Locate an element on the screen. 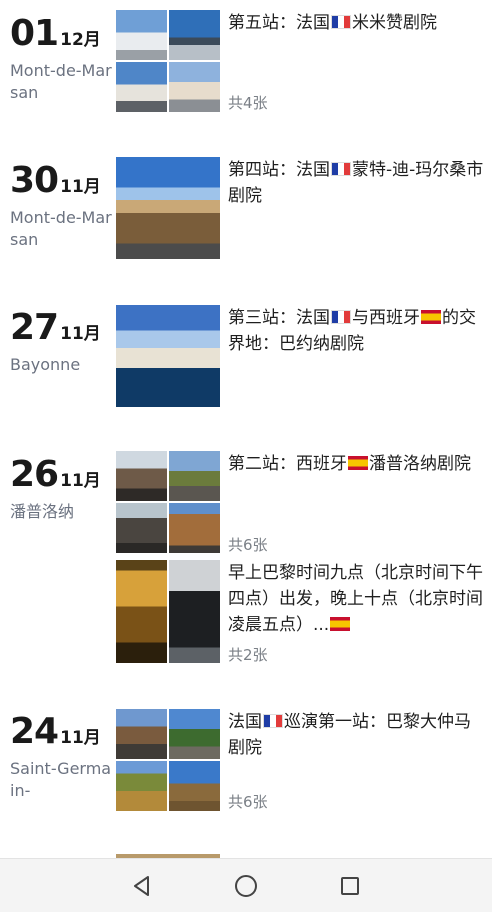 The image size is (492, 912). day-number: 26 is located at coordinates (34, 474).